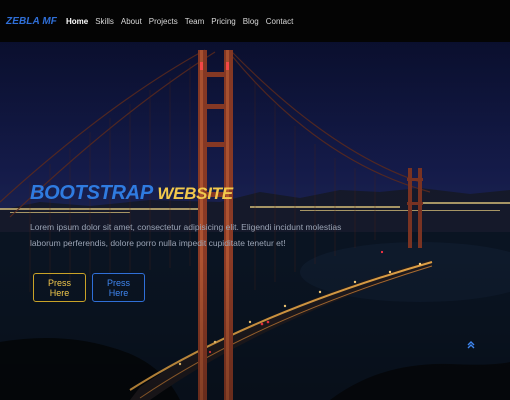 The image size is (510, 400). I want to click on hero-title-part2: WEBSITE, so click(195, 193).